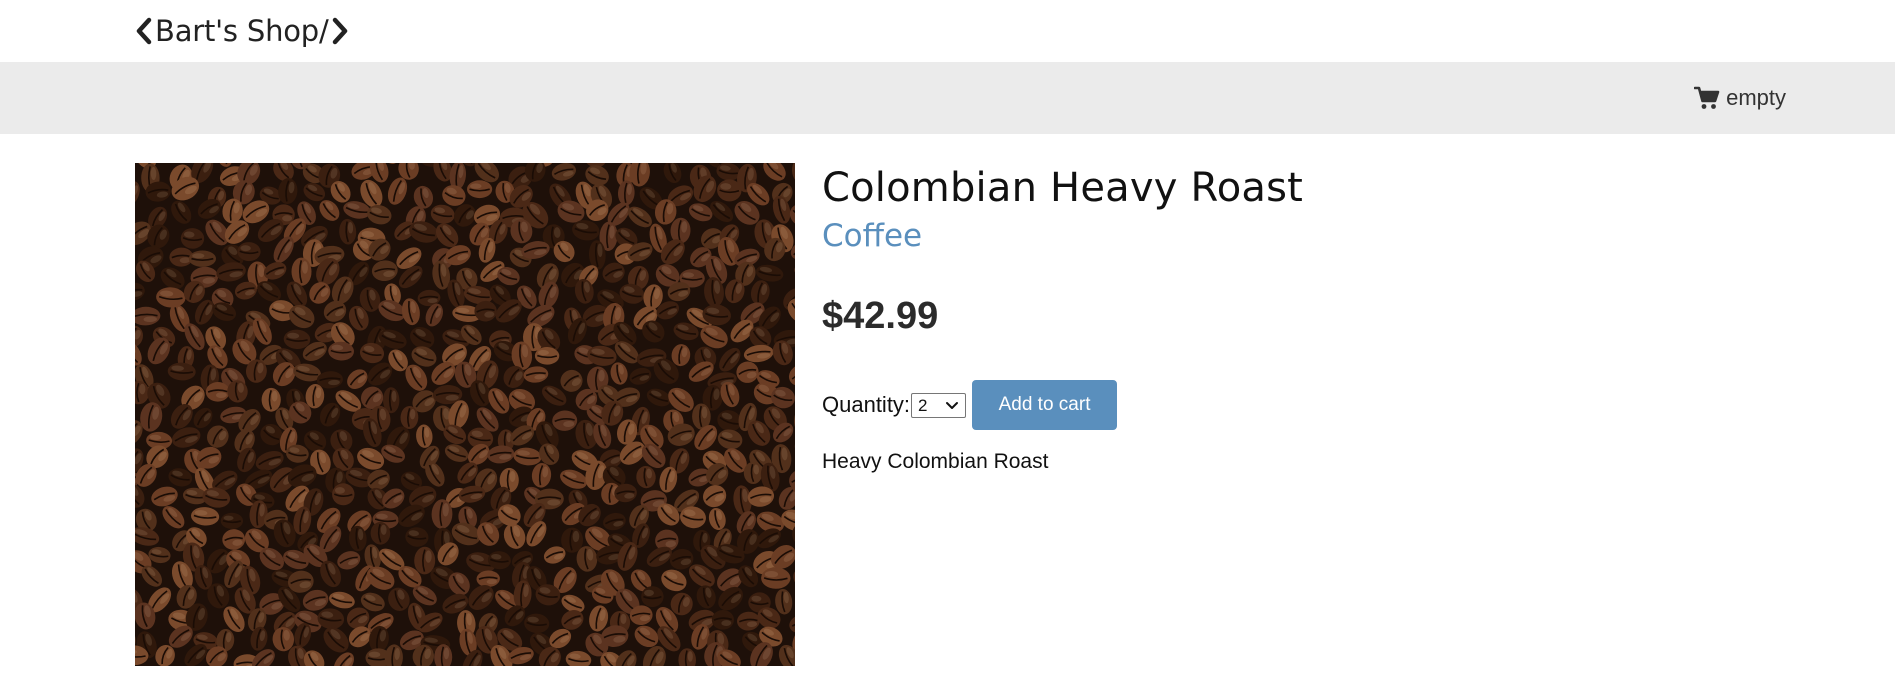  What do you see at coordinates (947, 31) in the screenshot?
I see `brand-header: Bart's Shop/` at bounding box center [947, 31].